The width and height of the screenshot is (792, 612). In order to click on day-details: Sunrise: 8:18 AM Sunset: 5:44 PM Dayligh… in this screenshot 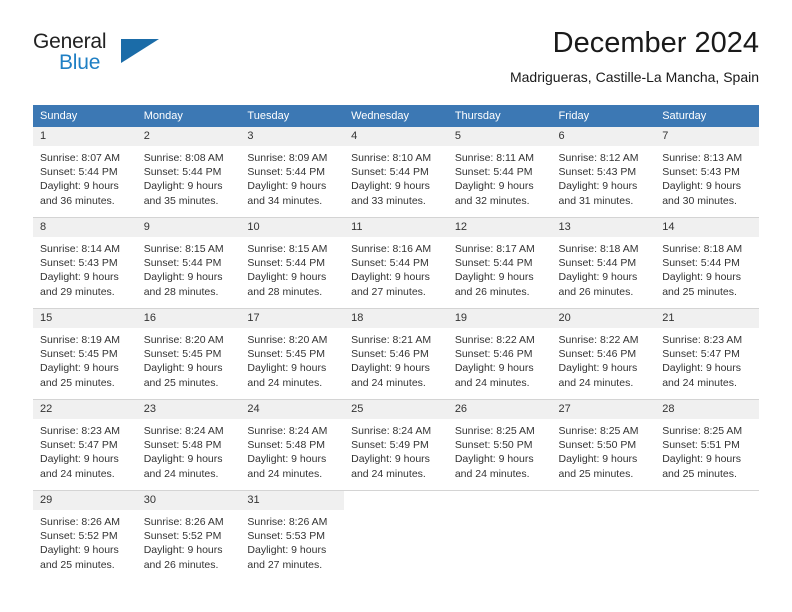, I will do `click(707, 268)`.